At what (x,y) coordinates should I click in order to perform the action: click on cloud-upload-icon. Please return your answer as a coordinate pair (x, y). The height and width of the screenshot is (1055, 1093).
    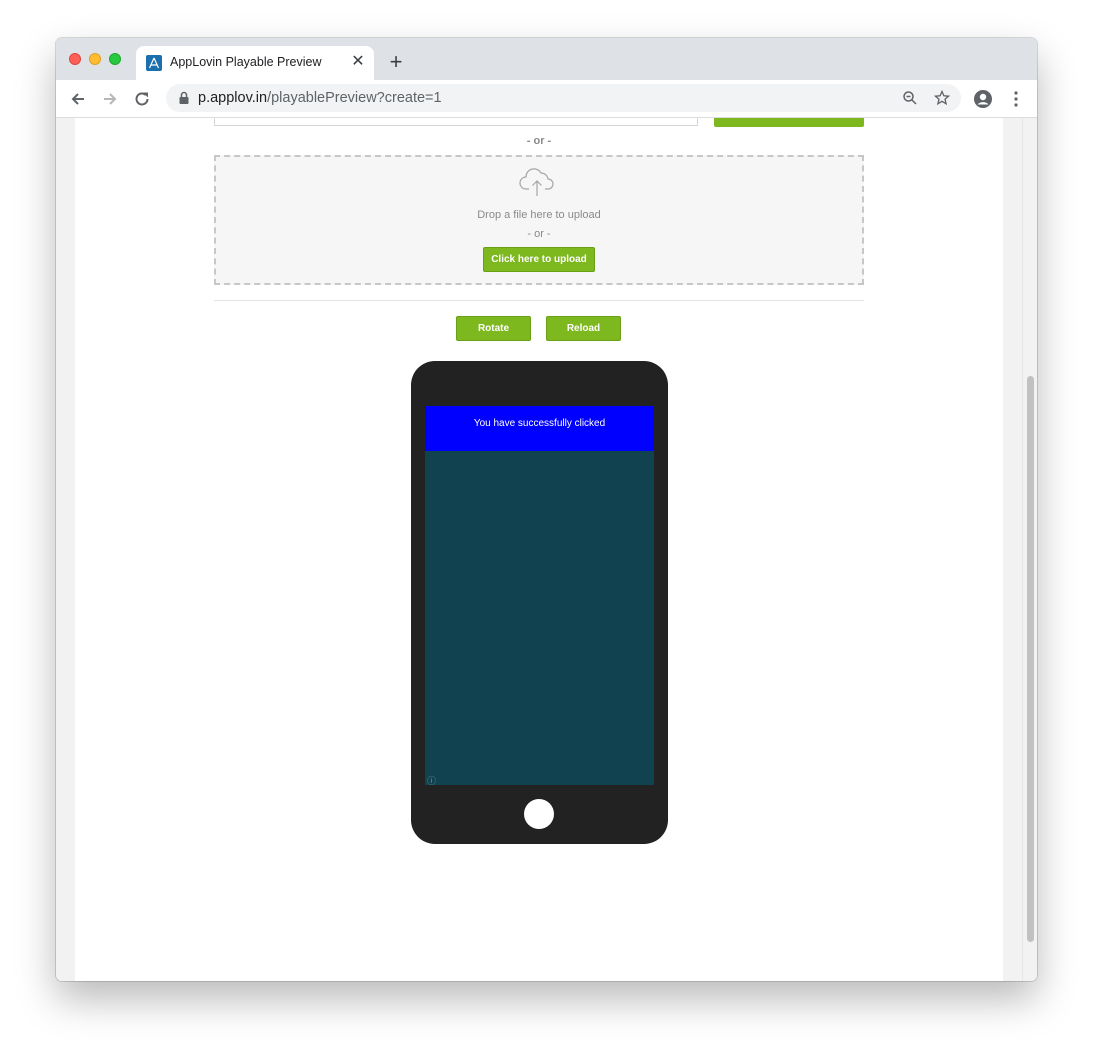
    Looking at the image, I should click on (537, 184).